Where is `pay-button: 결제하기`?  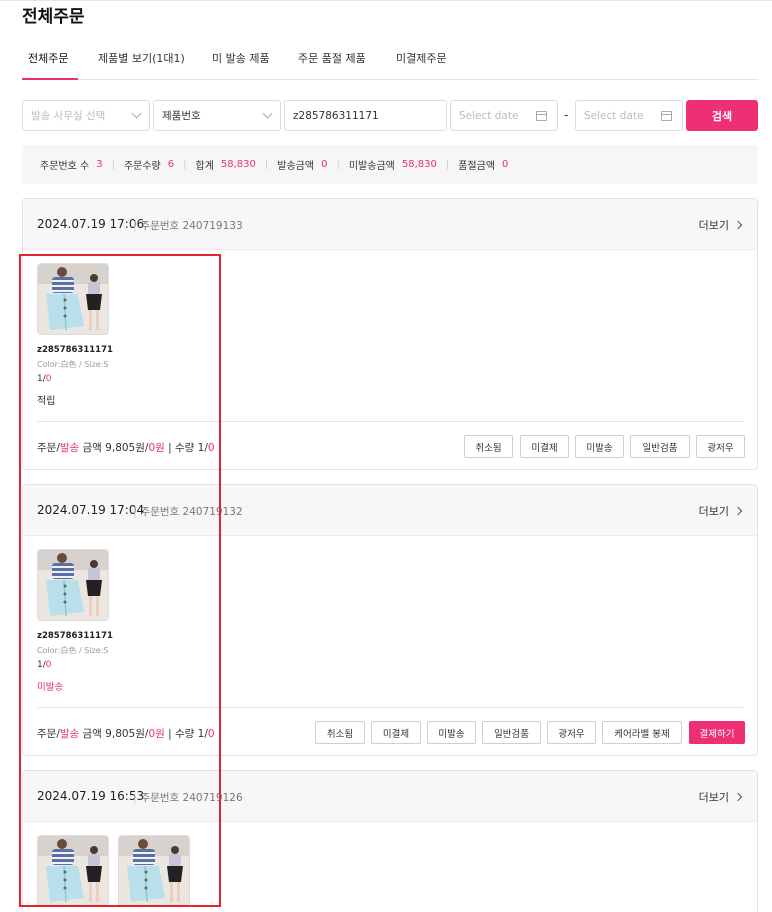 pay-button: 결제하기 is located at coordinates (717, 732).